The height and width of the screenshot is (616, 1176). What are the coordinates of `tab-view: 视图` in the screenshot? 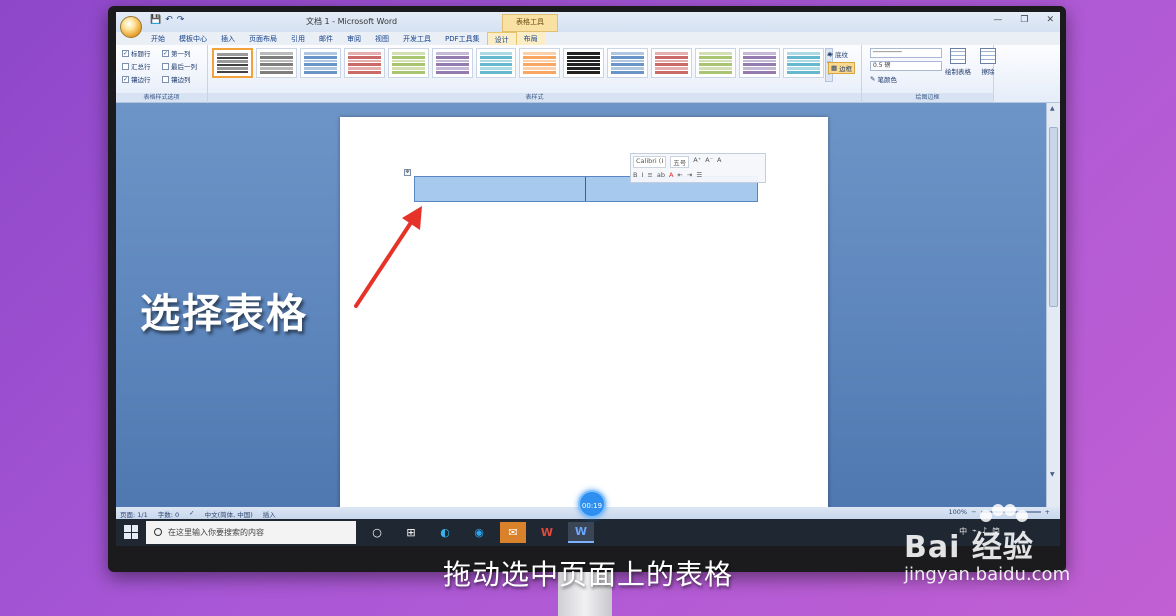 It's located at (382, 39).